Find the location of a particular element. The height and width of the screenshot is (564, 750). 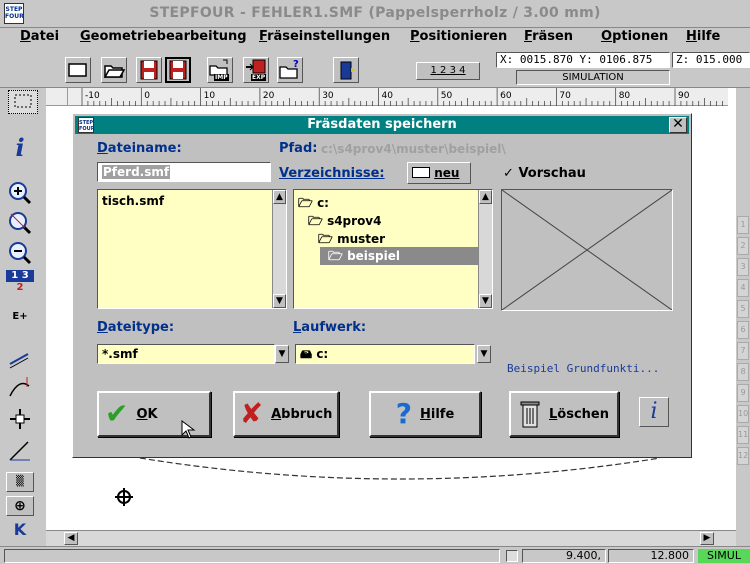

zoom-window-button is located at coordinates (20, 224).